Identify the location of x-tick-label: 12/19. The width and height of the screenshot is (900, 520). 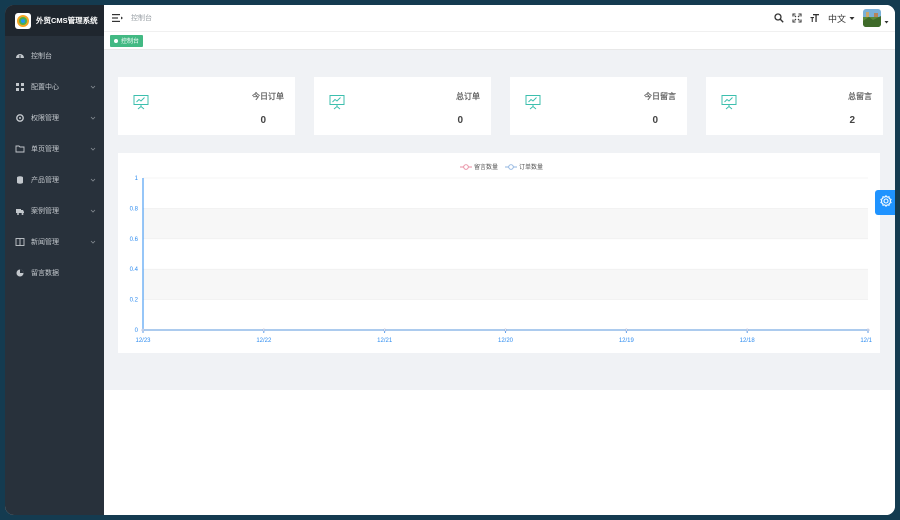
(627, 341).